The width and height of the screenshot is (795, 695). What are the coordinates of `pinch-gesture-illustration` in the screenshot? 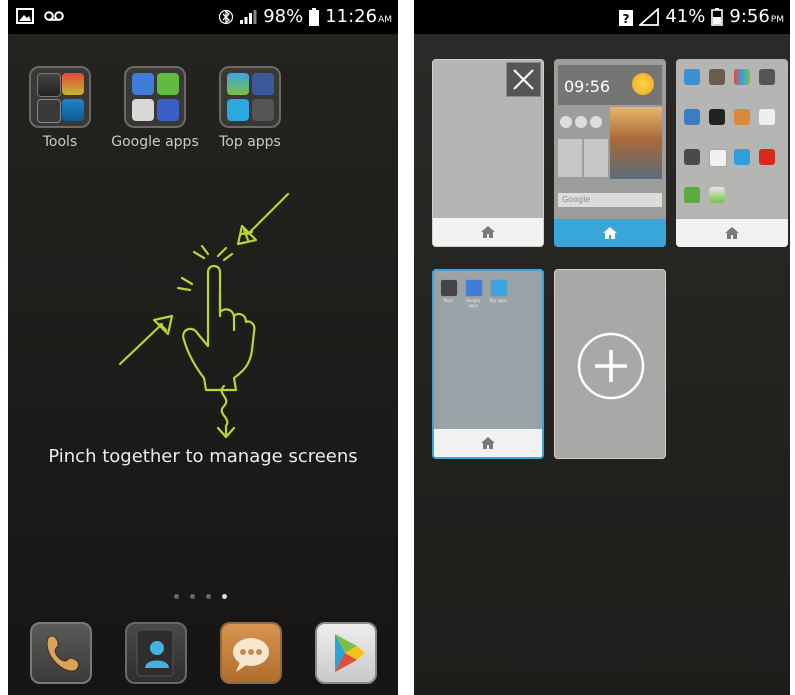 It's located at (204, 315).